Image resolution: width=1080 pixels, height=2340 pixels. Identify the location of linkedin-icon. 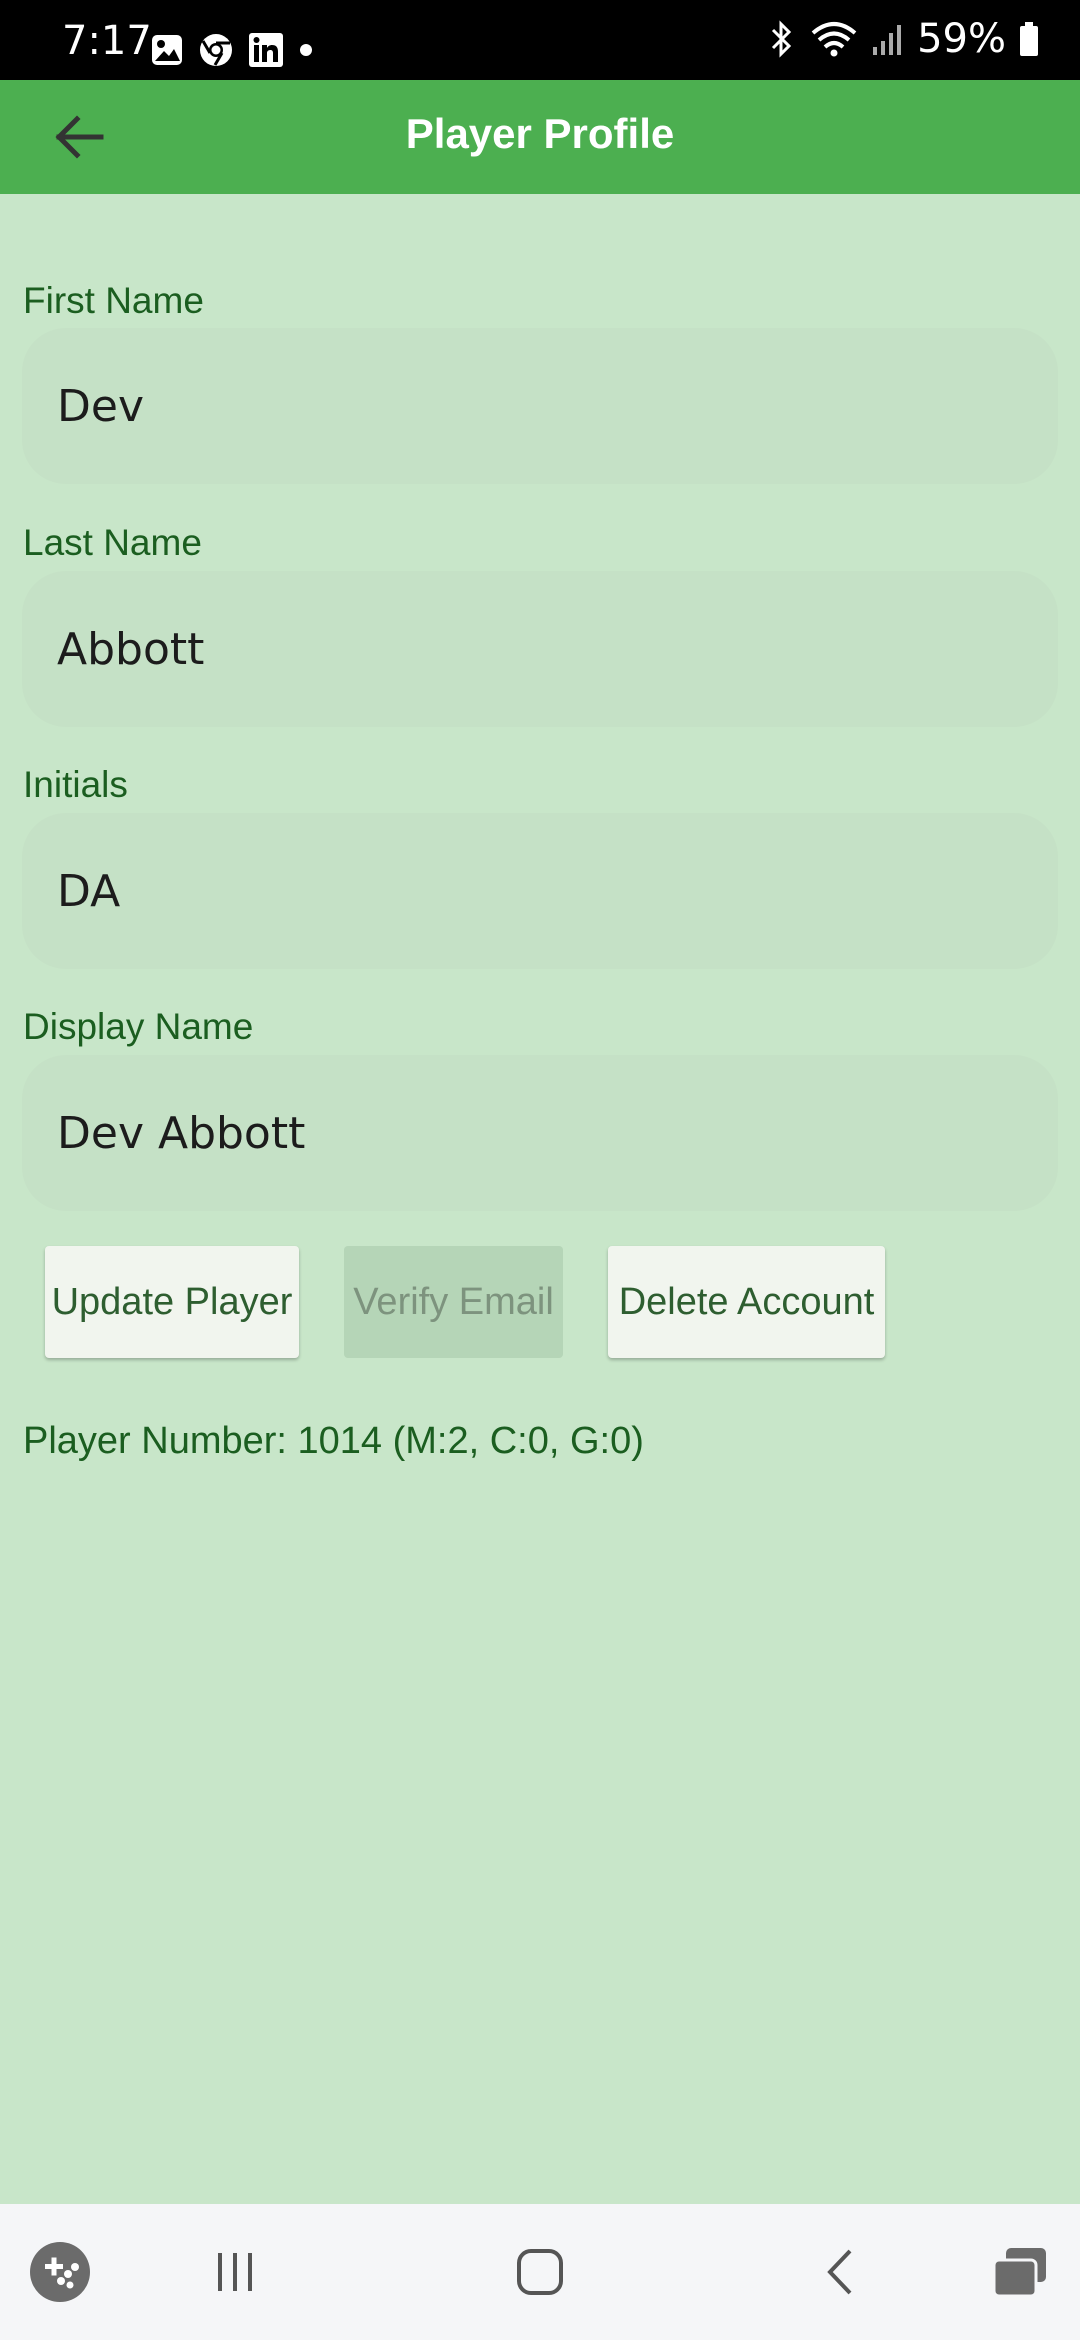
(266, 50).